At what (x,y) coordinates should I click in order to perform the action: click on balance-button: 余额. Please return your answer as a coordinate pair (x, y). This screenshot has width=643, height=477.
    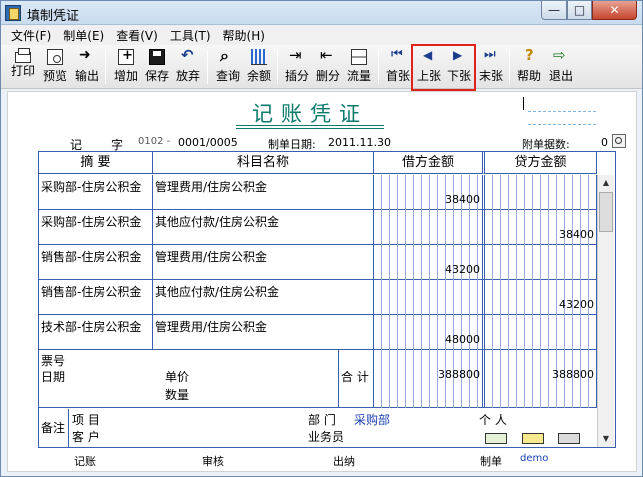
    Looking at the image, I should click on (259, 67).